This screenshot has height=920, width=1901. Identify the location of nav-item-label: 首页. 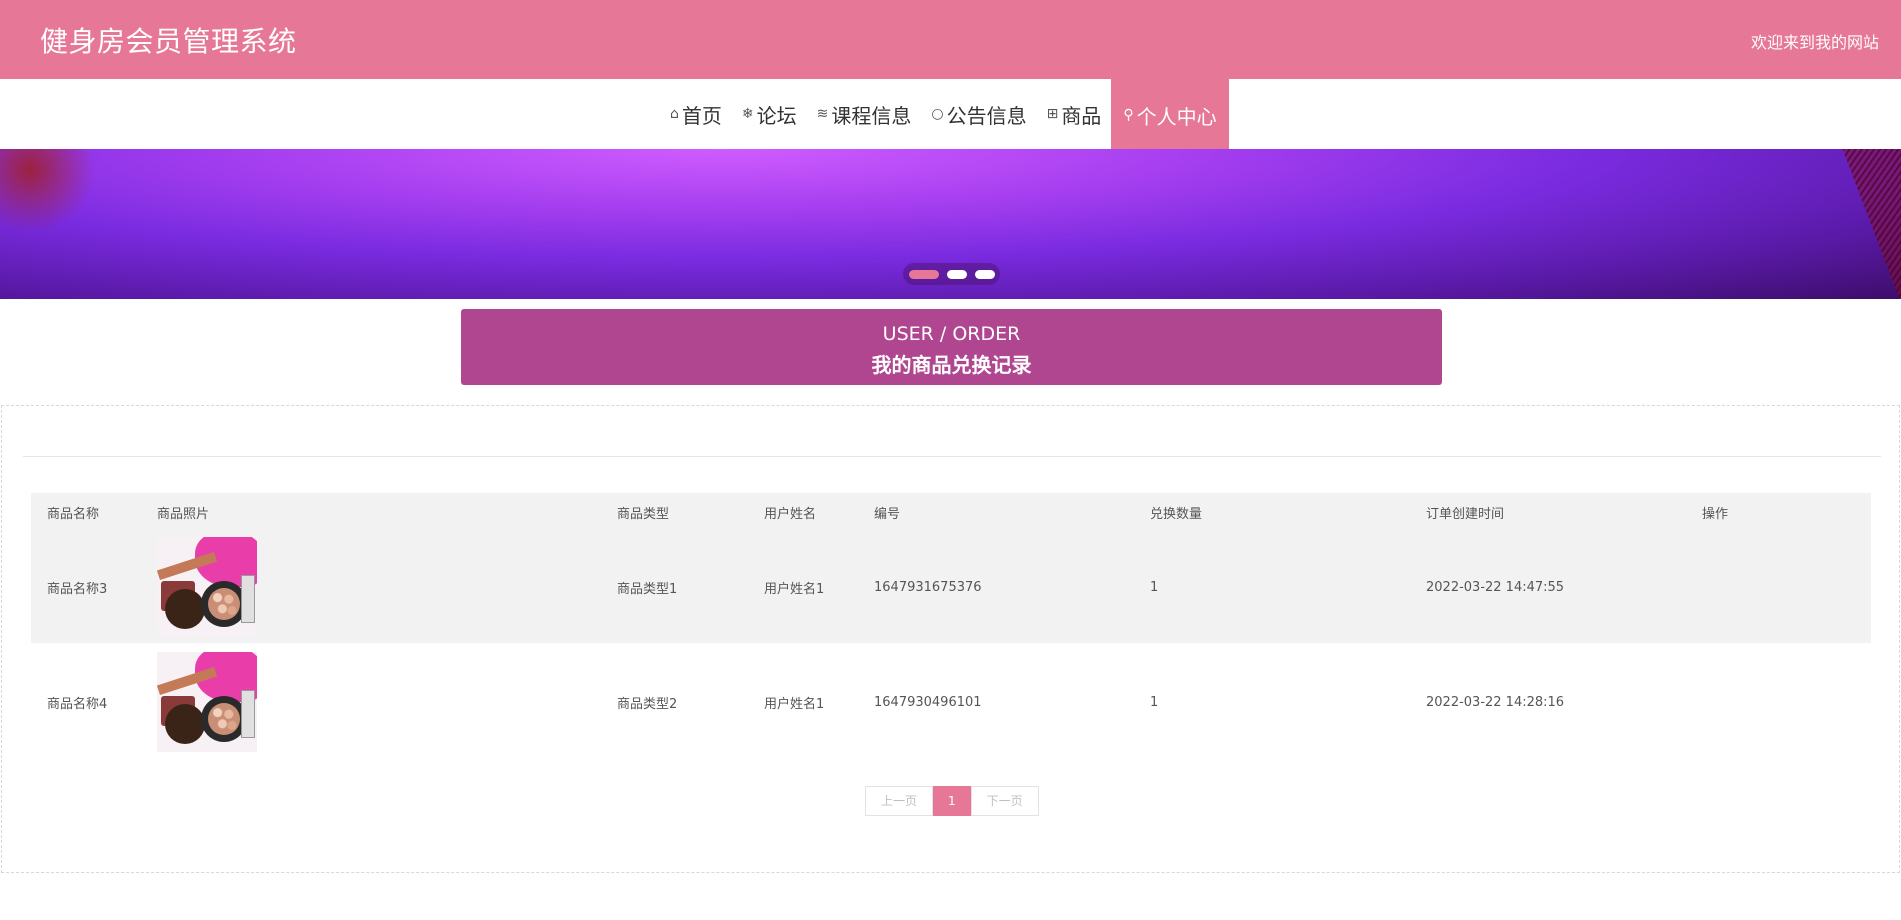
(701, 115).